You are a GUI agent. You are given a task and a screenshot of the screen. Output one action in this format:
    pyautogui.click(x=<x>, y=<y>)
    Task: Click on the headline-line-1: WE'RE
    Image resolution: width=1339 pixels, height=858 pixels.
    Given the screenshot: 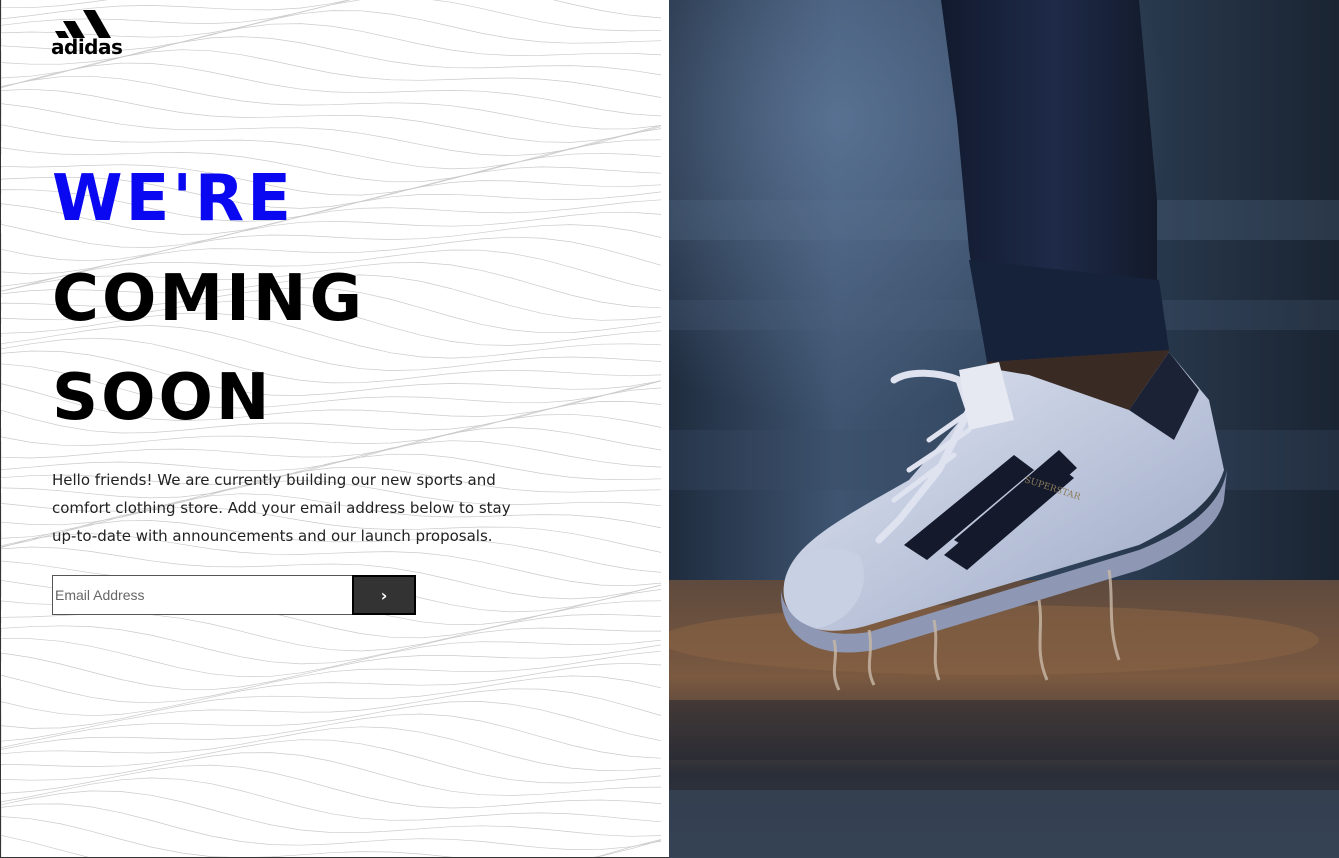 What is the action you would take?
    pyautogui.click(x=173, y=199)
    